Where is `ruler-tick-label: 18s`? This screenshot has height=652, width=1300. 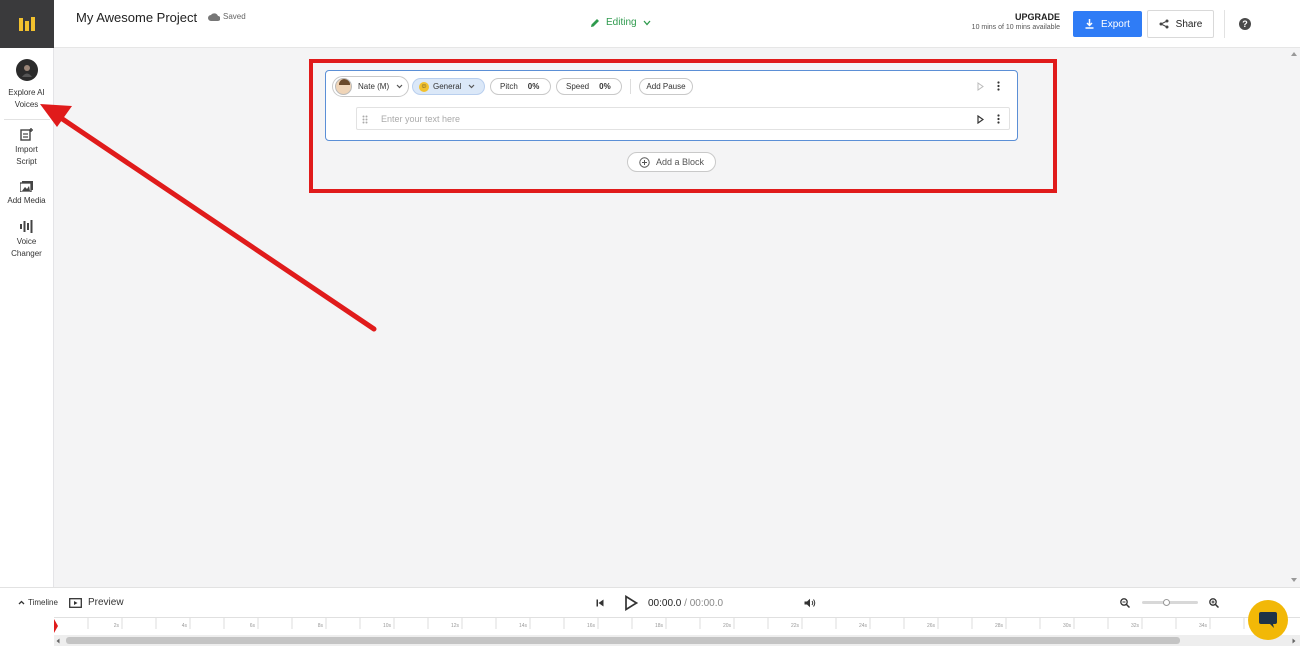 ruler-tick-label: 18s is located at coordinates (659, 626).